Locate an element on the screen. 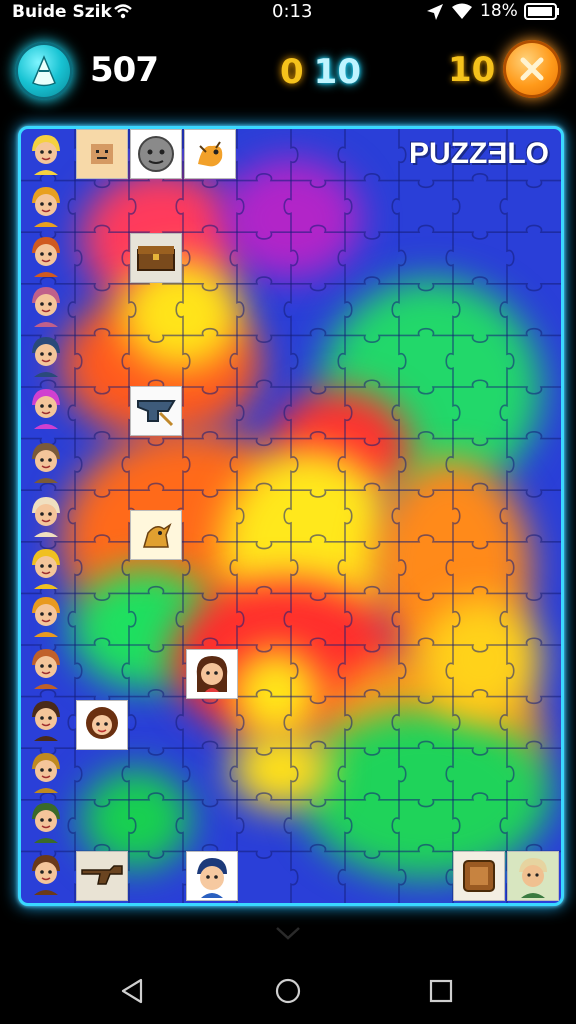  yellow-hat-kid-icon is located at coordinates (46, 569).